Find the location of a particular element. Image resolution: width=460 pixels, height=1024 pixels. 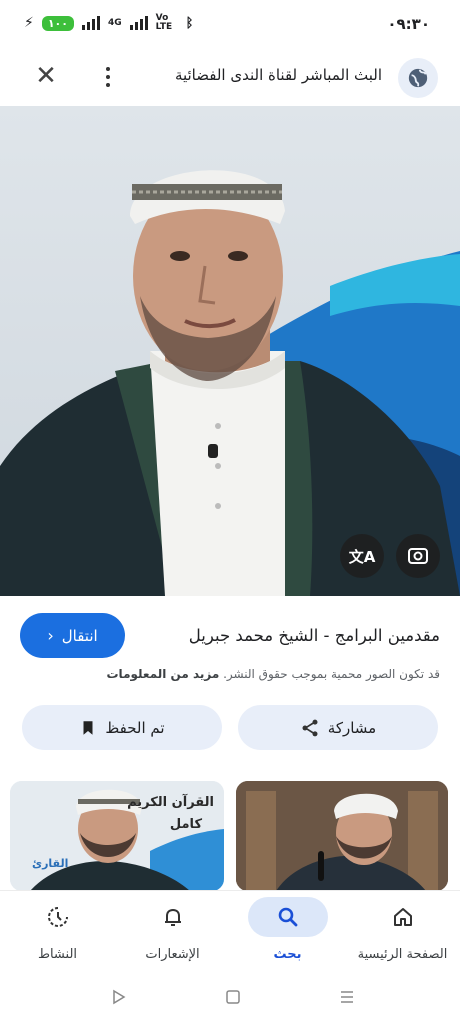

back-icon is located at coordinates (119, 997).